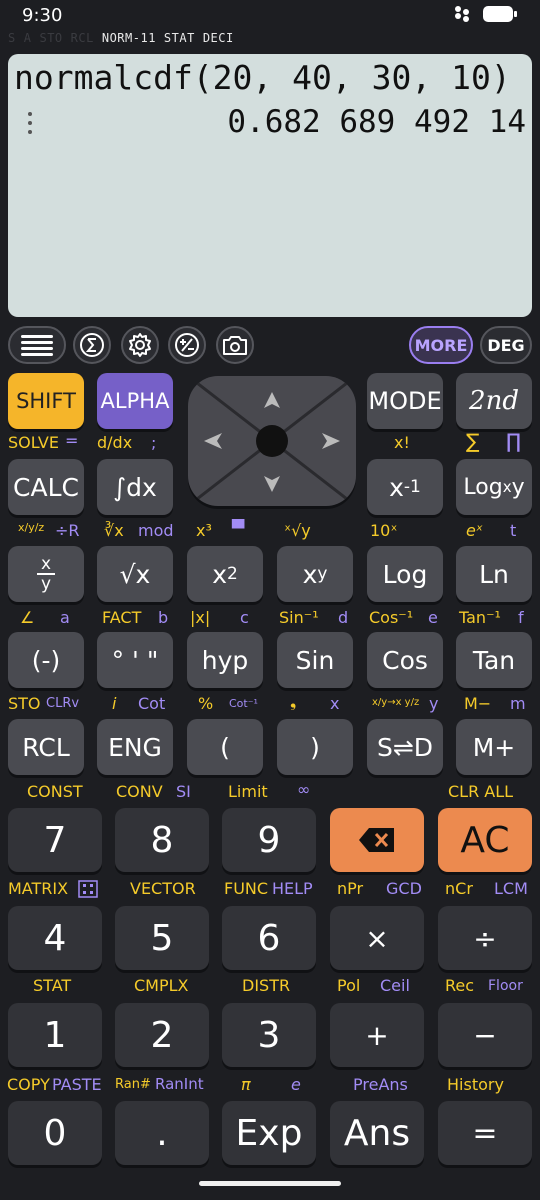  Describe the element at coordinates (46, 747) in the screenshot. I see `rcl-key: RCL` at that location.